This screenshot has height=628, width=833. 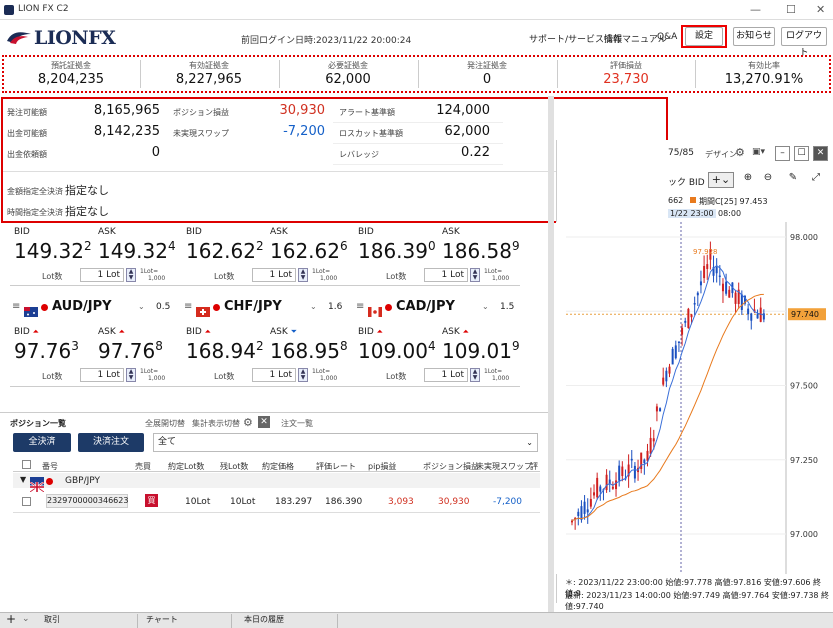 What do you see at coordinates (23, 479) in the screenshot?
I see `collapse-icon: ▼` at bounding box center [23, 479].